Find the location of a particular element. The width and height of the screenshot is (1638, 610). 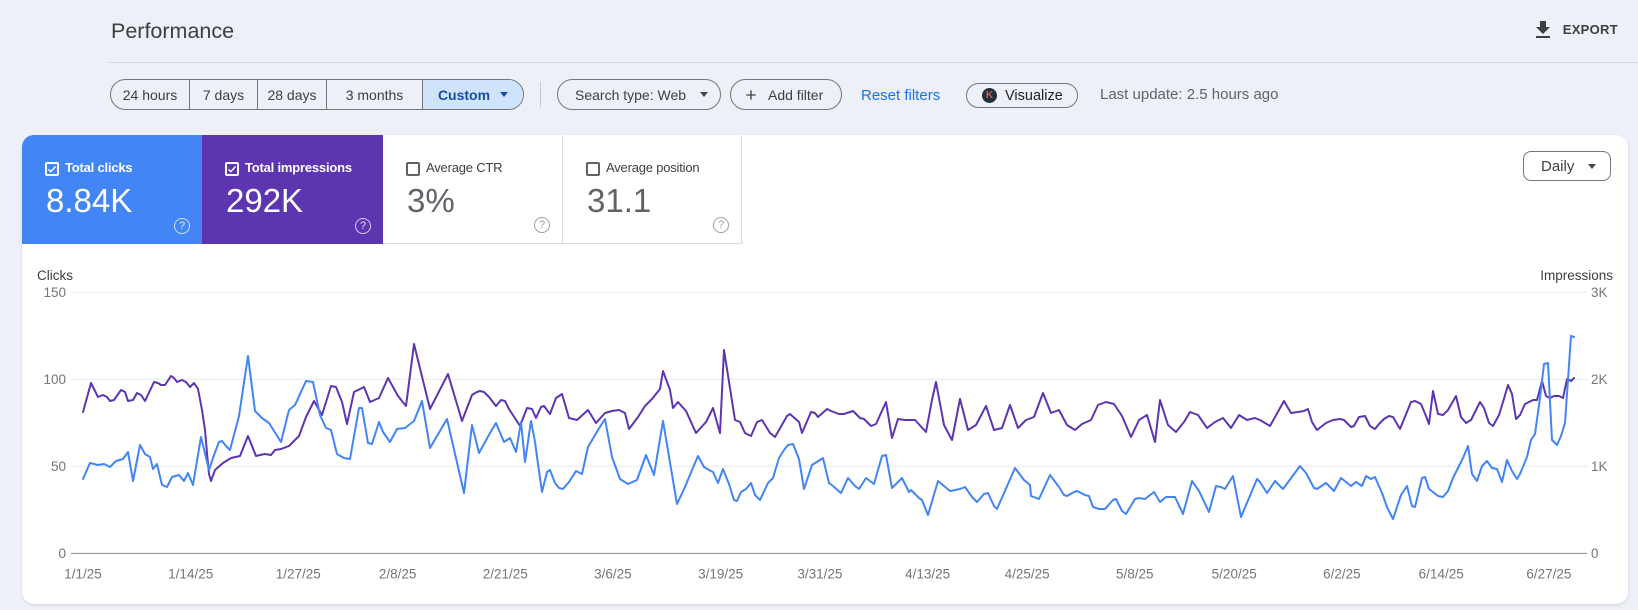

svg-text: 3K is located at coordinates (1599, 292).